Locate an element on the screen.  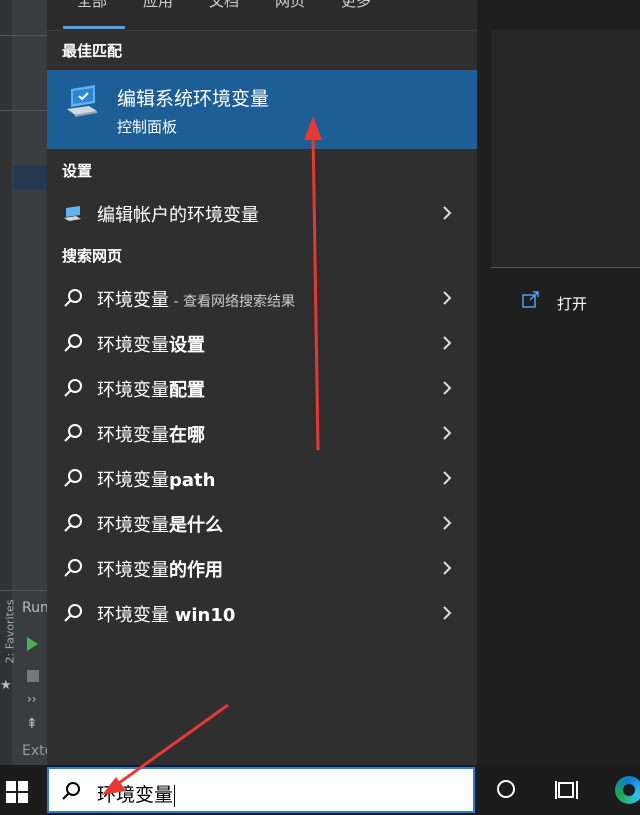
annotation-arrow-up is located at coordinates (313, 283).